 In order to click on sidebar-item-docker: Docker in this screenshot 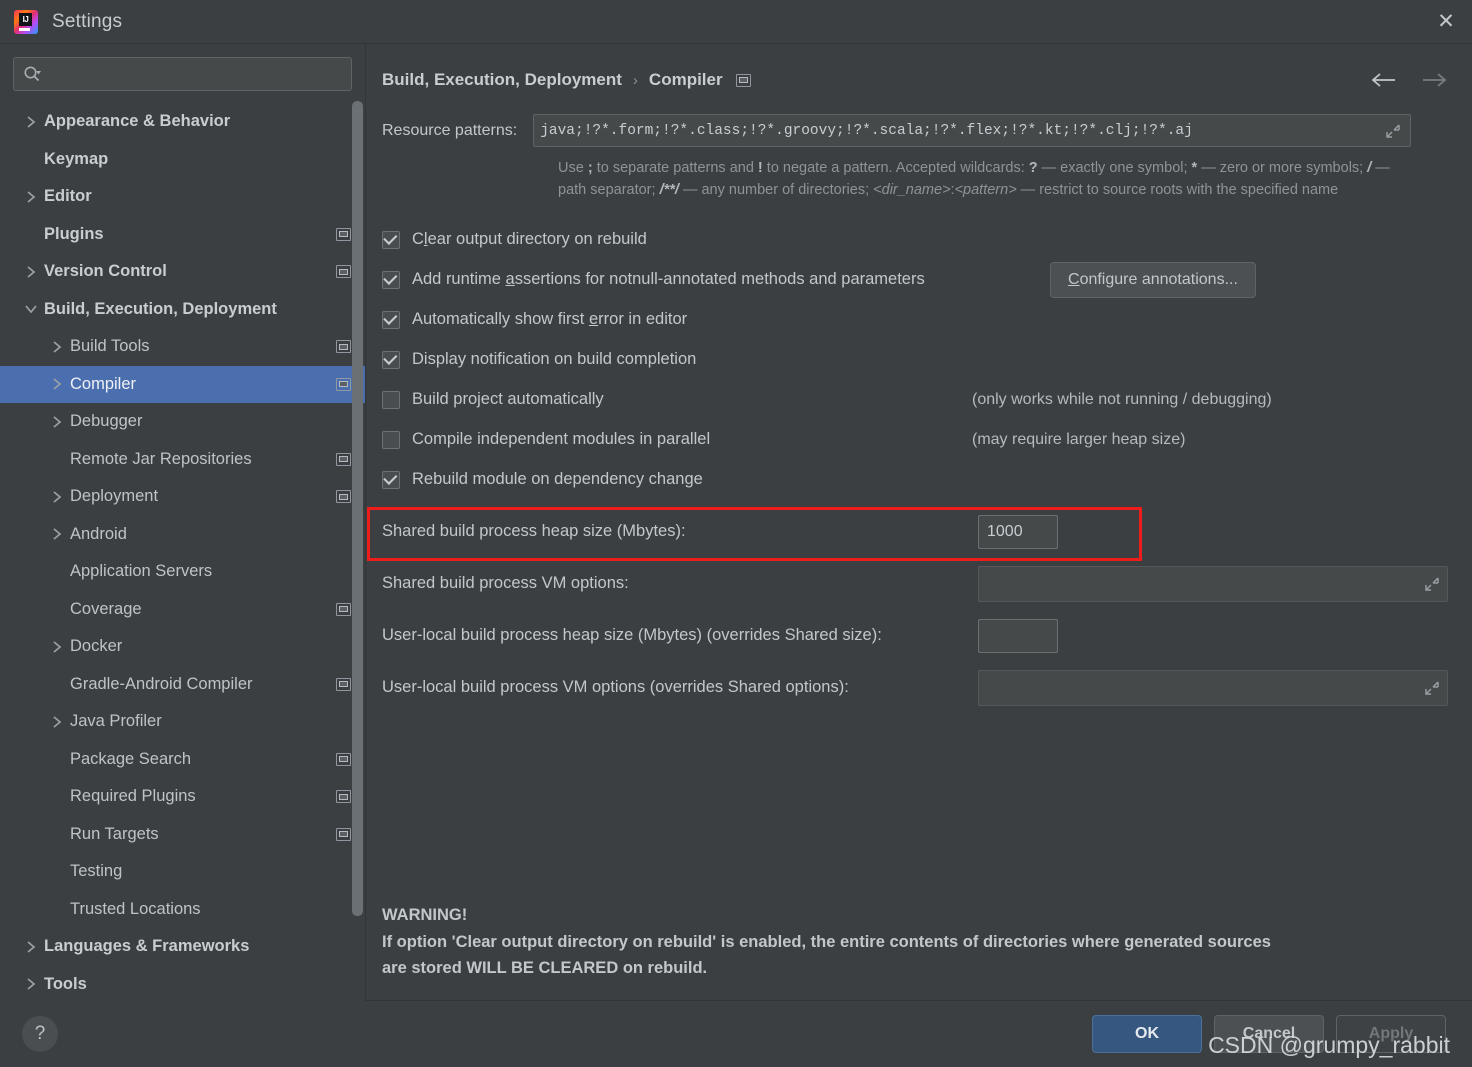, I will do `click(182, 647)`.